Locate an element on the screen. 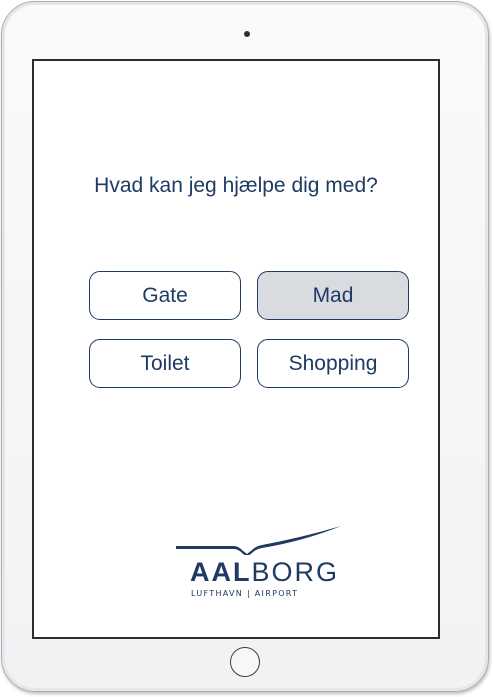  home-button is located at coordinates (245, 662).